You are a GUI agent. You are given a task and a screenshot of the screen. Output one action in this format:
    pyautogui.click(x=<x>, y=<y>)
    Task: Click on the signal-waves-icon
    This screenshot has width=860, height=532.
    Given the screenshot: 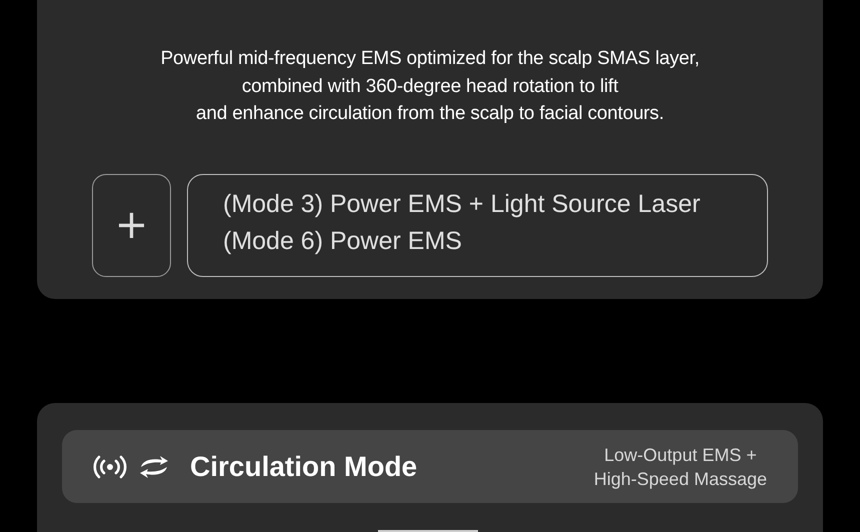 What is the action you would take?
    pyautogui.click(x=110, y=466)
    